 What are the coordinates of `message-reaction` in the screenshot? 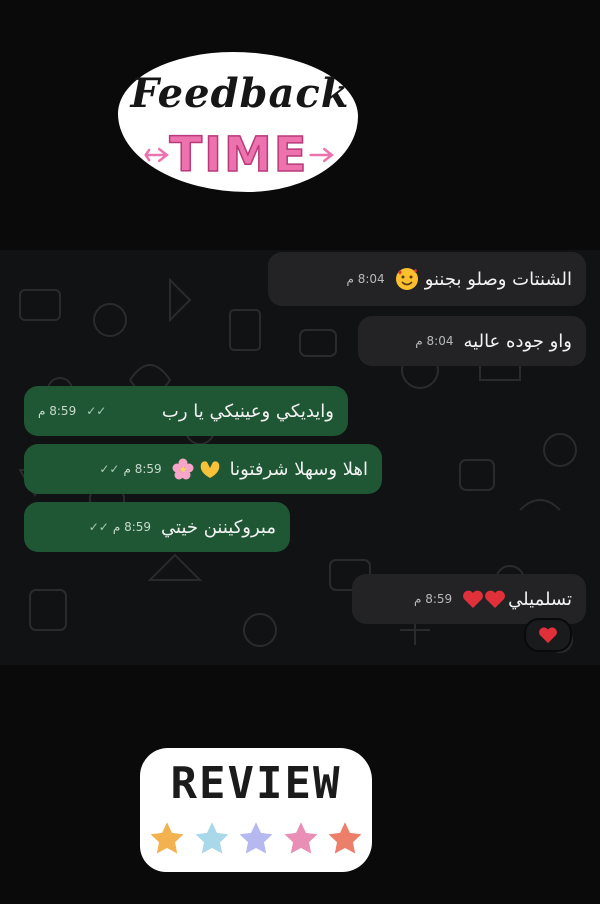 It's located at (548, 635).